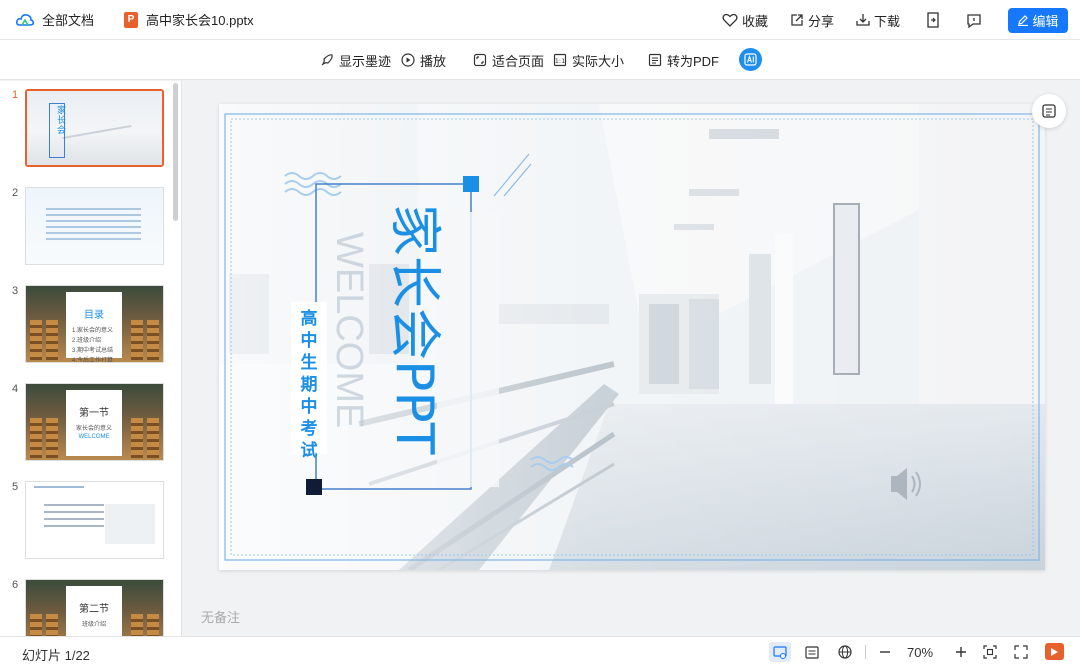 The image size is (1080, 666). I want to click on thumbnail-item: 4.今后工作打算, so click(93, 360).